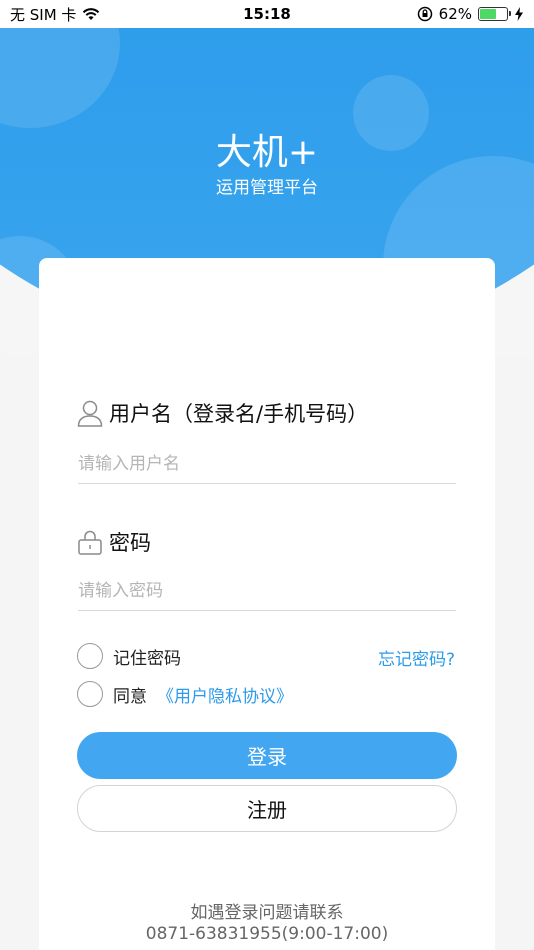 This screenshot has height=950, width=534. I want to click on username-input, so click(267, 464).